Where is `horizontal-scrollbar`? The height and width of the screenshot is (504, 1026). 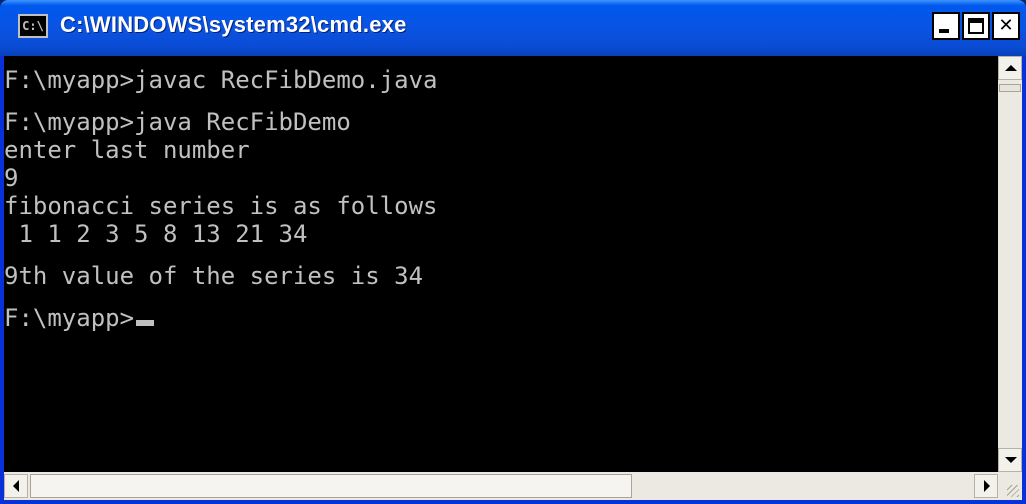
horizontal-scrollbar is located at coordinates (501, 486).